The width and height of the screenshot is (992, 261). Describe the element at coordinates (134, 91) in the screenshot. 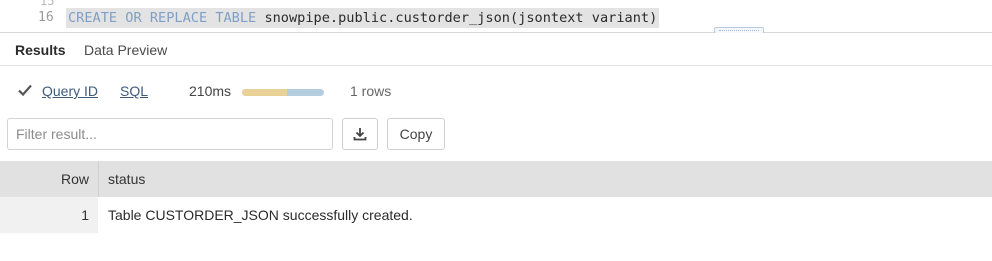

I see `sql-link: SQL` at that location.